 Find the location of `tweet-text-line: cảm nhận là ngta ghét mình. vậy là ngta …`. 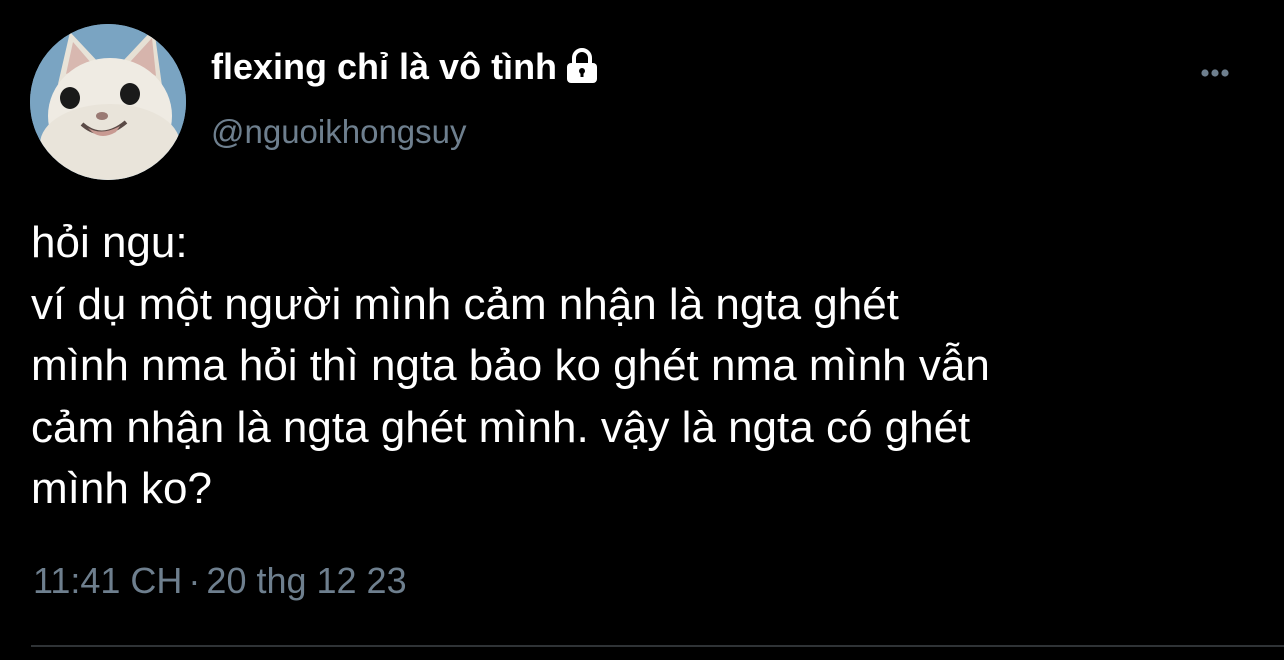

tweet-text-line: cảm nhận là ngta ghét mình. vậy là ngta … is located at coordinates (501, 427).